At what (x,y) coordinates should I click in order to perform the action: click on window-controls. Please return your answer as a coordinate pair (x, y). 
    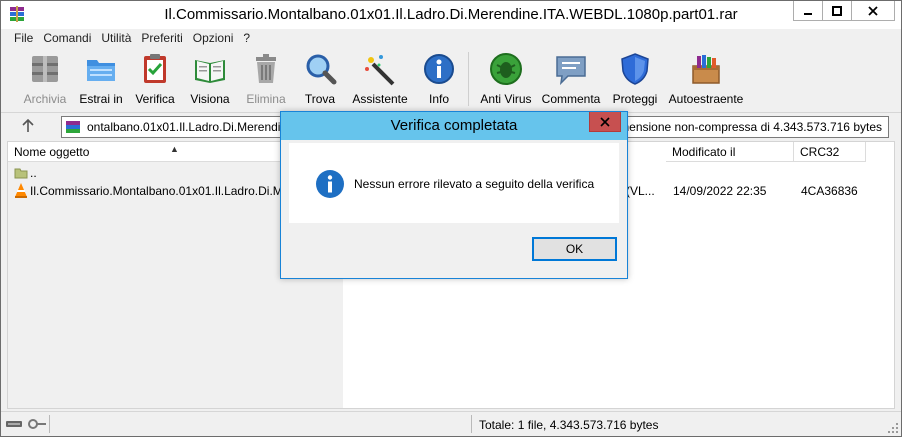
    Looking at the image, I should click on (844, 11).